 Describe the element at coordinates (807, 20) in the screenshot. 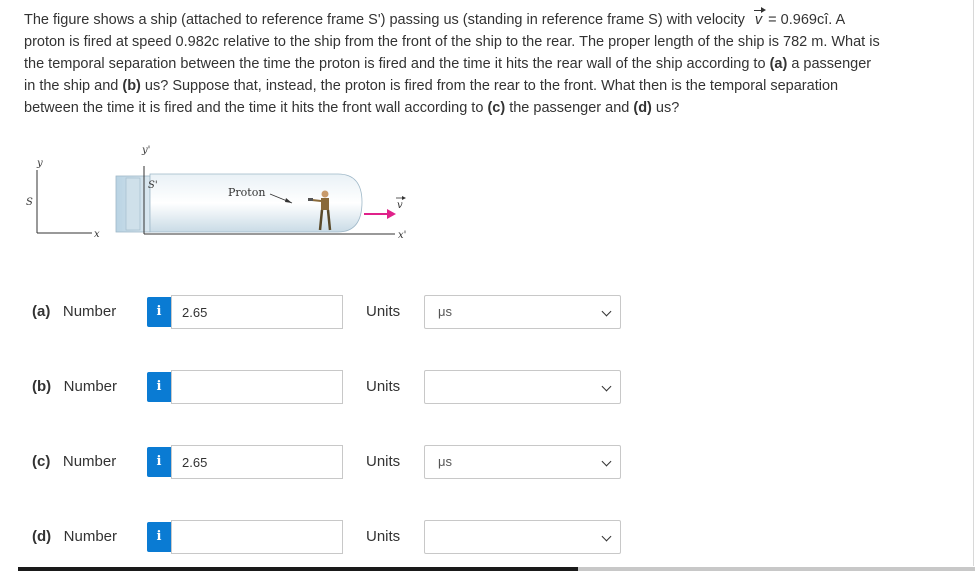

I see `problem-text: = 0.969cî. A` at that location.